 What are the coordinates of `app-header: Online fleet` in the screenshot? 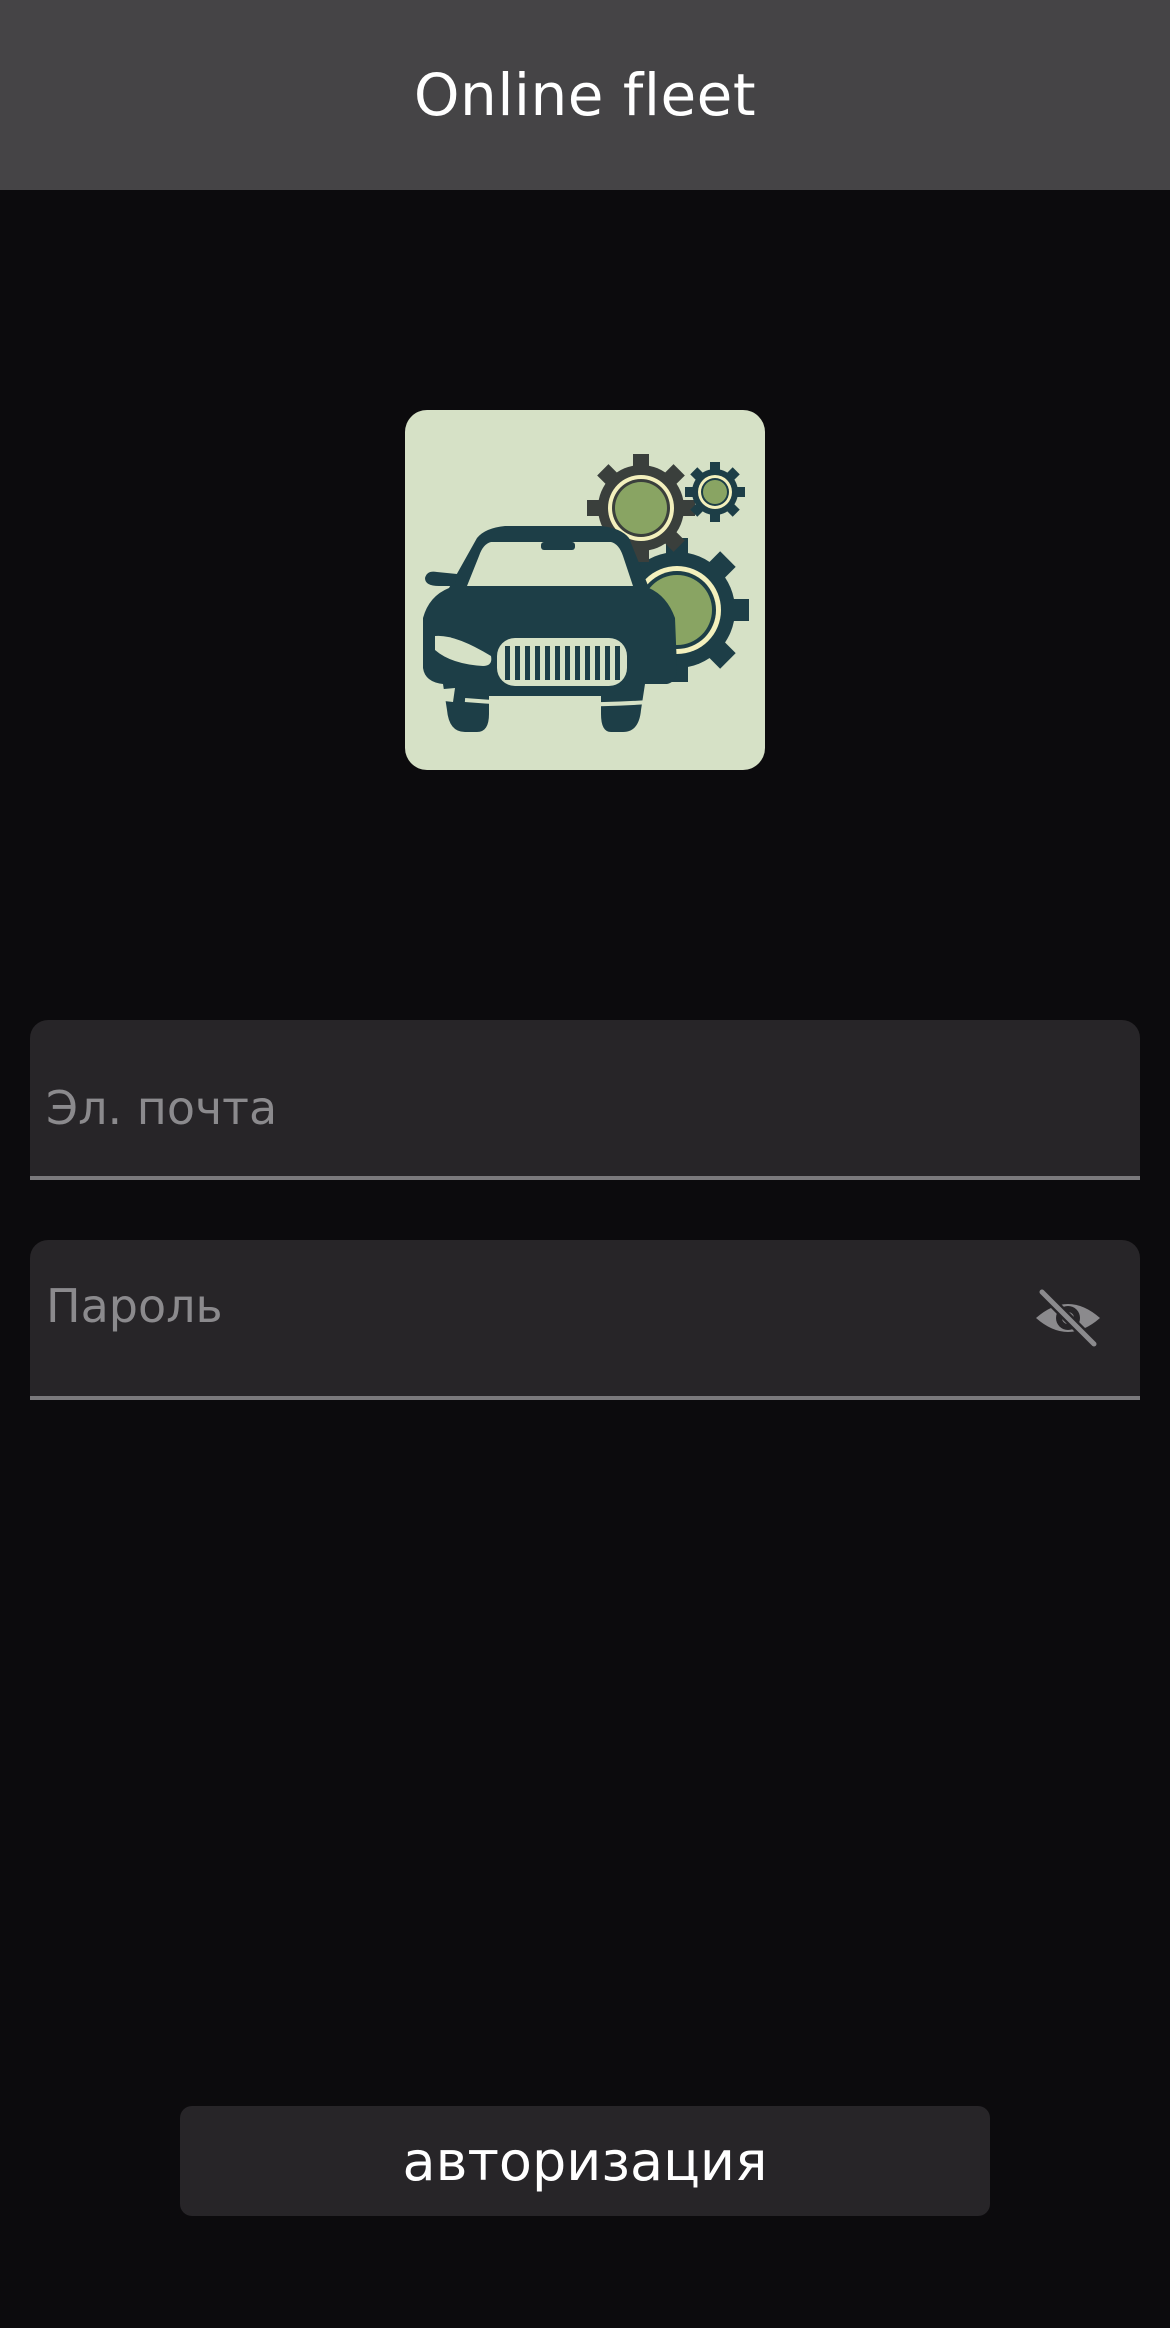 It's located at (585, 95).